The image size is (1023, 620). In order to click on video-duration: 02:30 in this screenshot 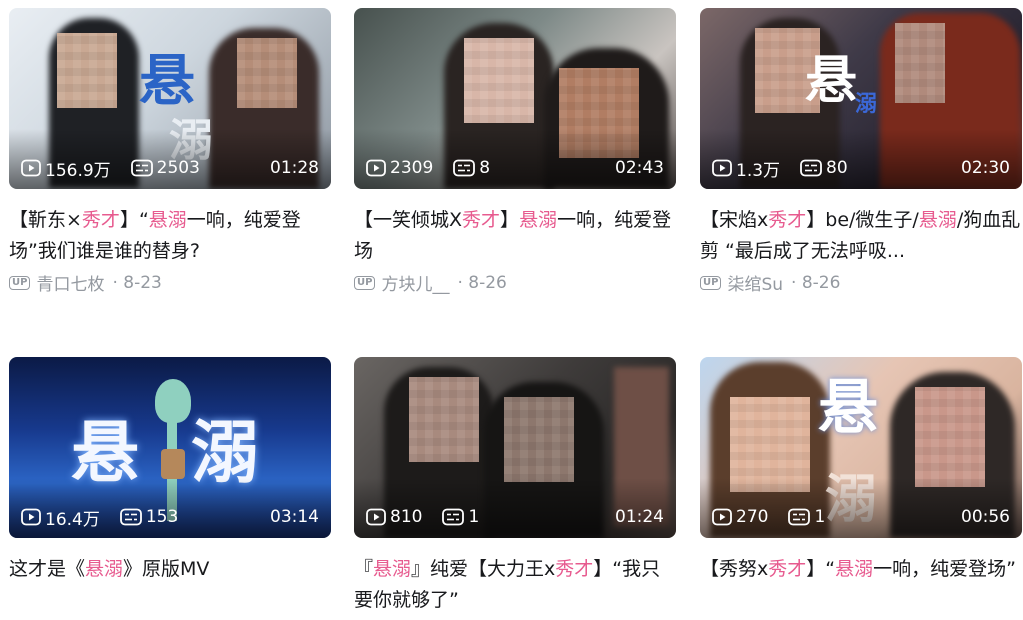, I will do `click(985, 168)`.